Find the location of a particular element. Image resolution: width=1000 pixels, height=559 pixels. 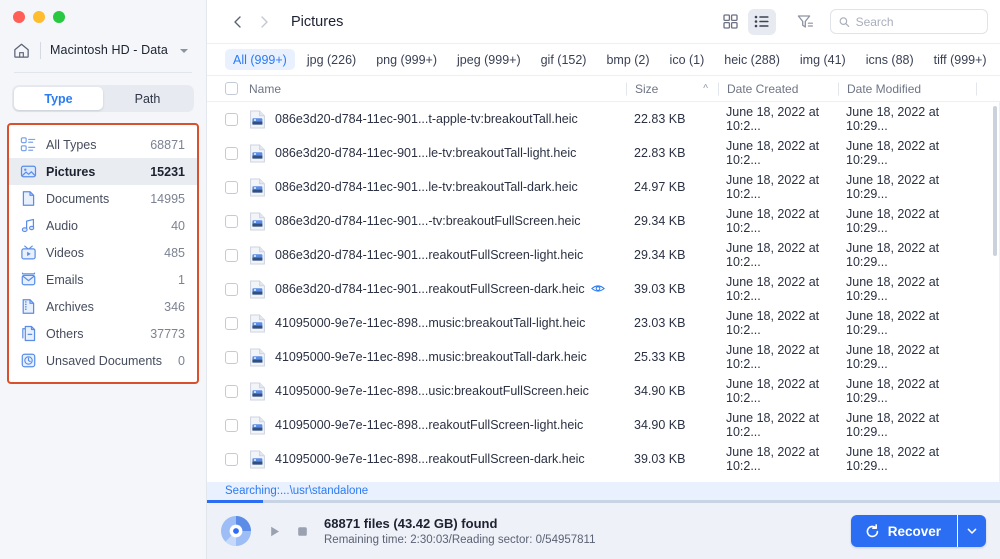

preview-eye-icon is located at coordinates (595, 289).